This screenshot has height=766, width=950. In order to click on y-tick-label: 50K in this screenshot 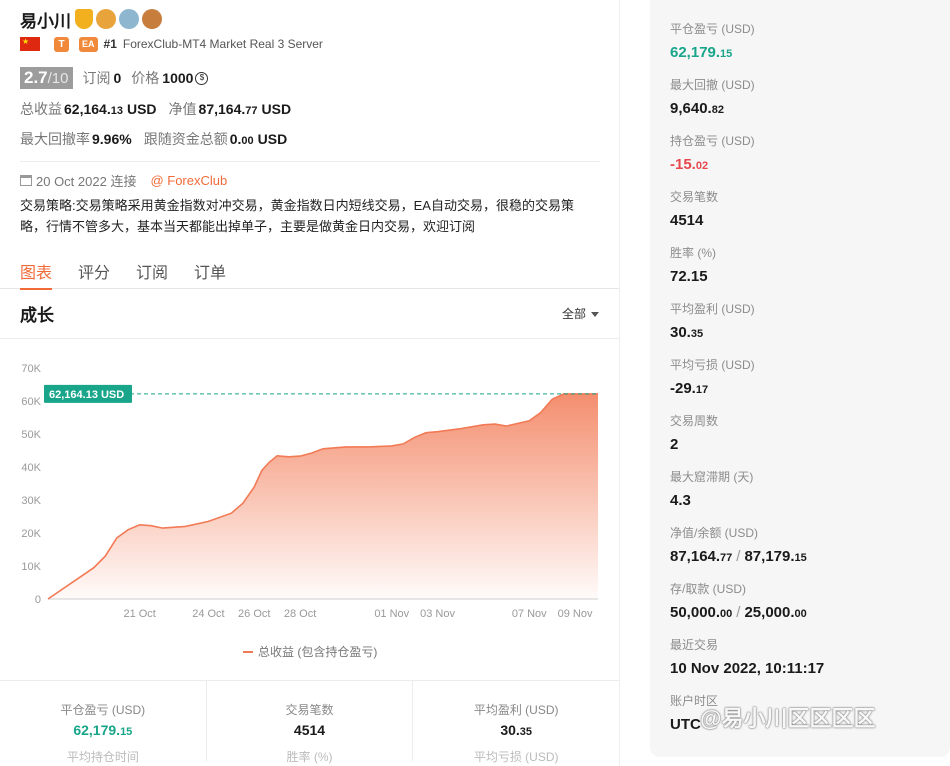, I will do `click(31, 435)`.